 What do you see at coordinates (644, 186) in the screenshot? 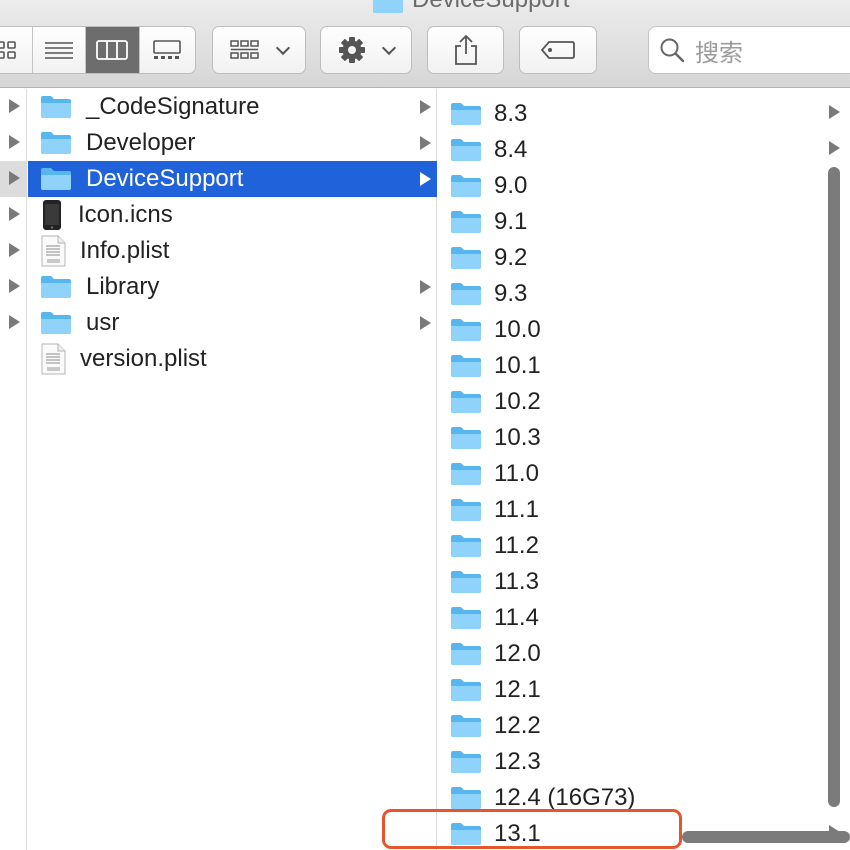
I see `list-item: 9.0` at bounding box center [644, 186].